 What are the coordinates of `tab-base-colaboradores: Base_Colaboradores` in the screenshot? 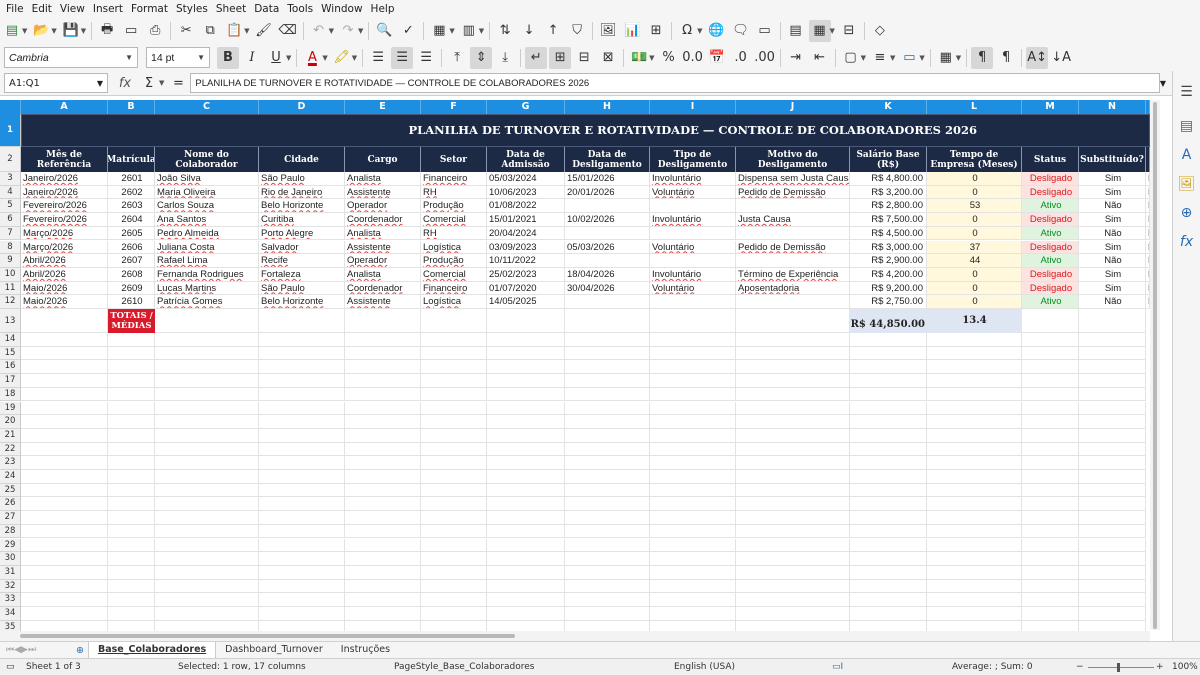 It's located at (152, 650).